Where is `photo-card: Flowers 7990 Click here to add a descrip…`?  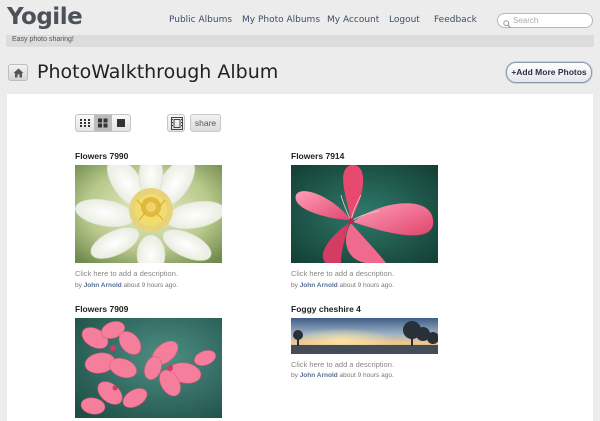 photo-card: Flowers 7990 Click here to add a descrip… is located at coordinates (155, 221).